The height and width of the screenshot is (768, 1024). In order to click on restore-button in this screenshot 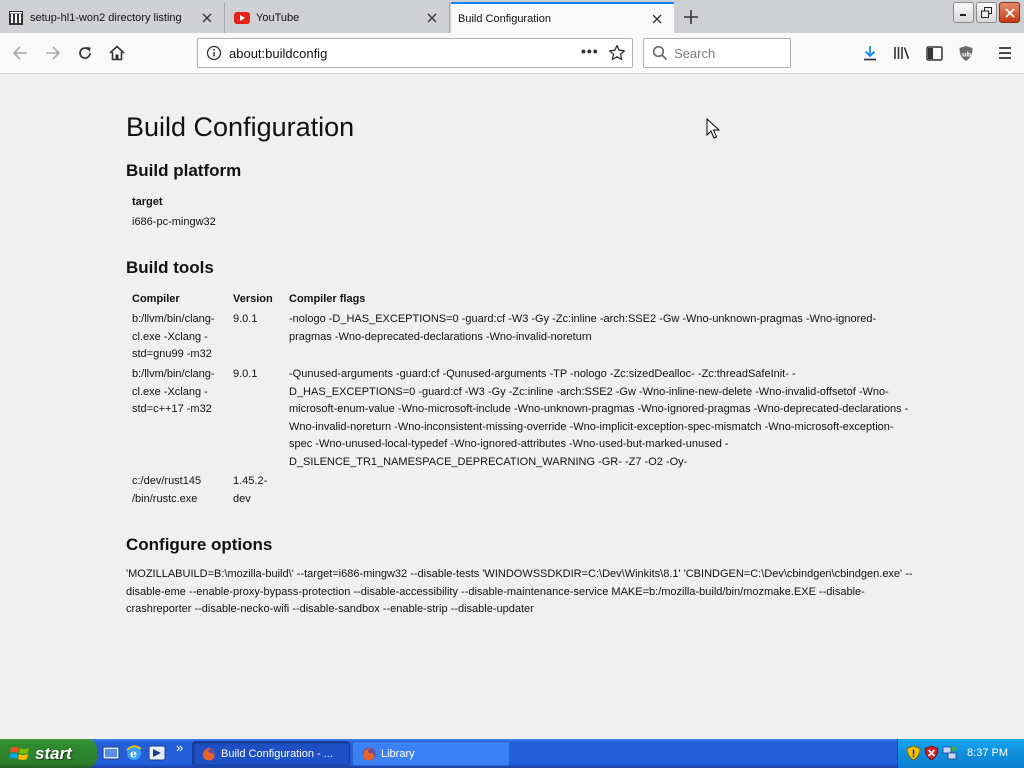, I will do `click(986, 12)`.